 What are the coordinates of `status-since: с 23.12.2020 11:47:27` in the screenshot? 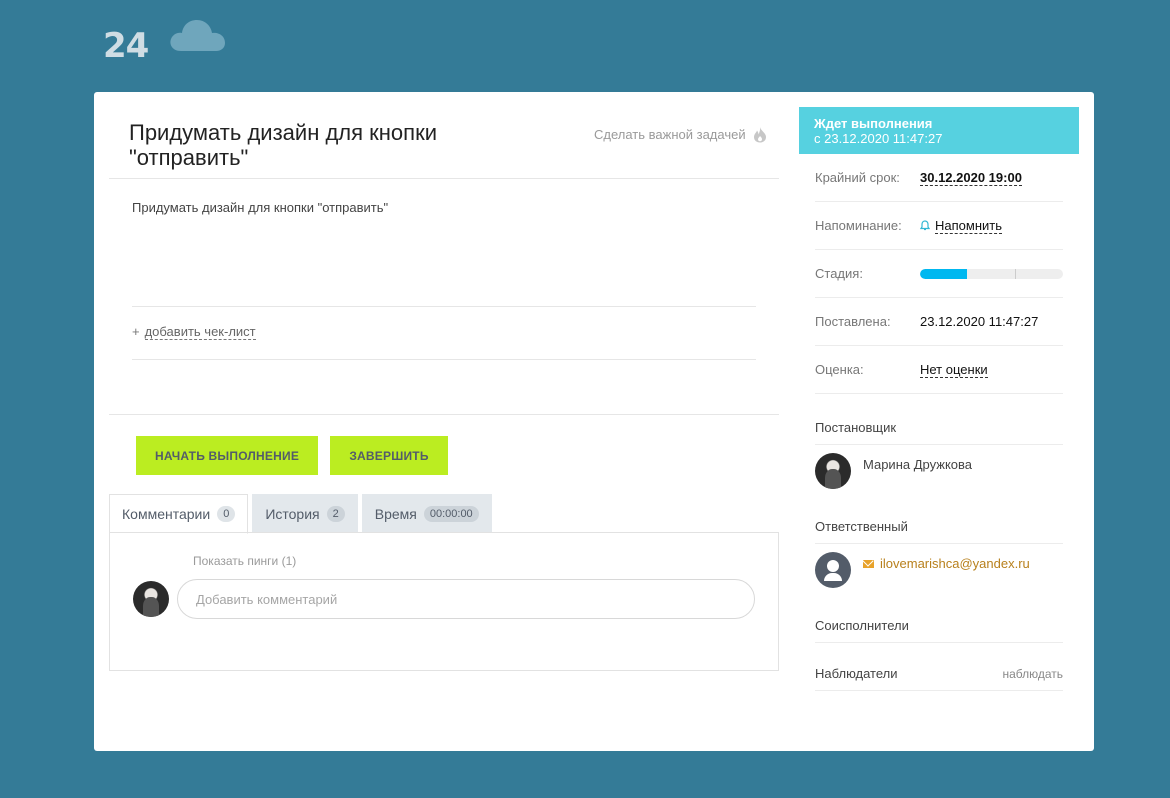 It's located at (878, 138).